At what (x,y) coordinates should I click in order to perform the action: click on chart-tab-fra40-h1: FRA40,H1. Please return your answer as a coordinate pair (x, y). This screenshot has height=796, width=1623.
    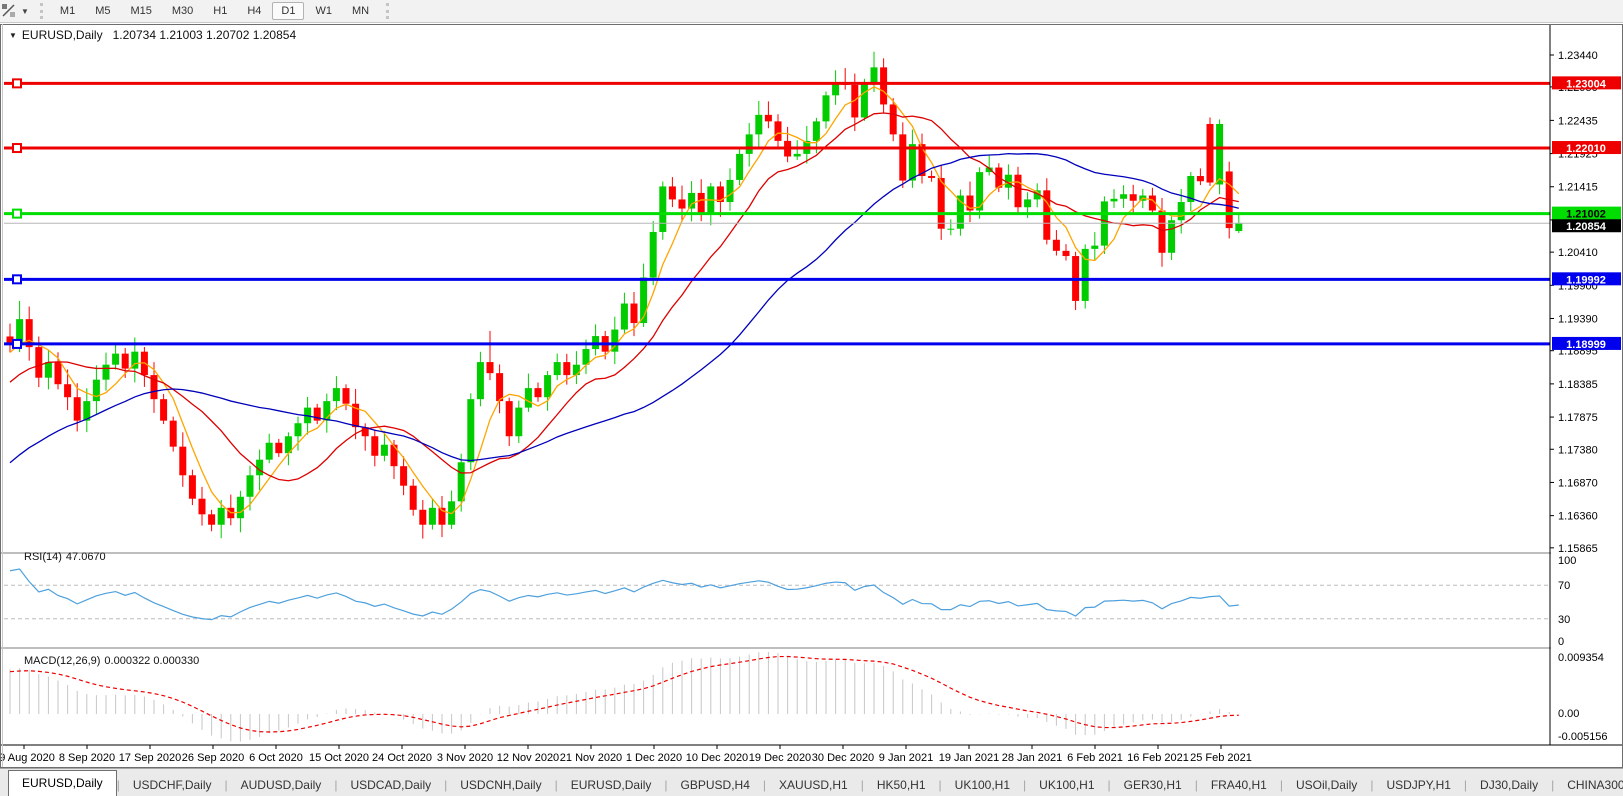
    Looking at the image, I should click on (1239, 785).